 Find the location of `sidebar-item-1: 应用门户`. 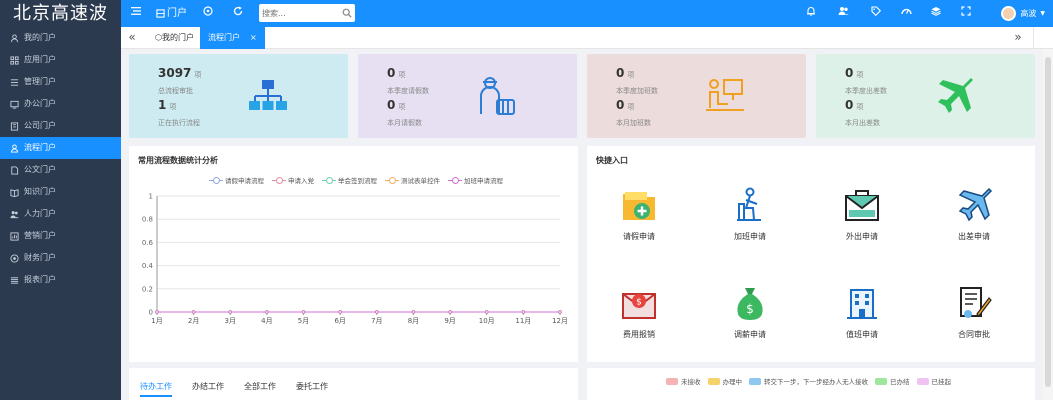

sidebar-item-1: 应用门户 is located at coordinates (60, 60).